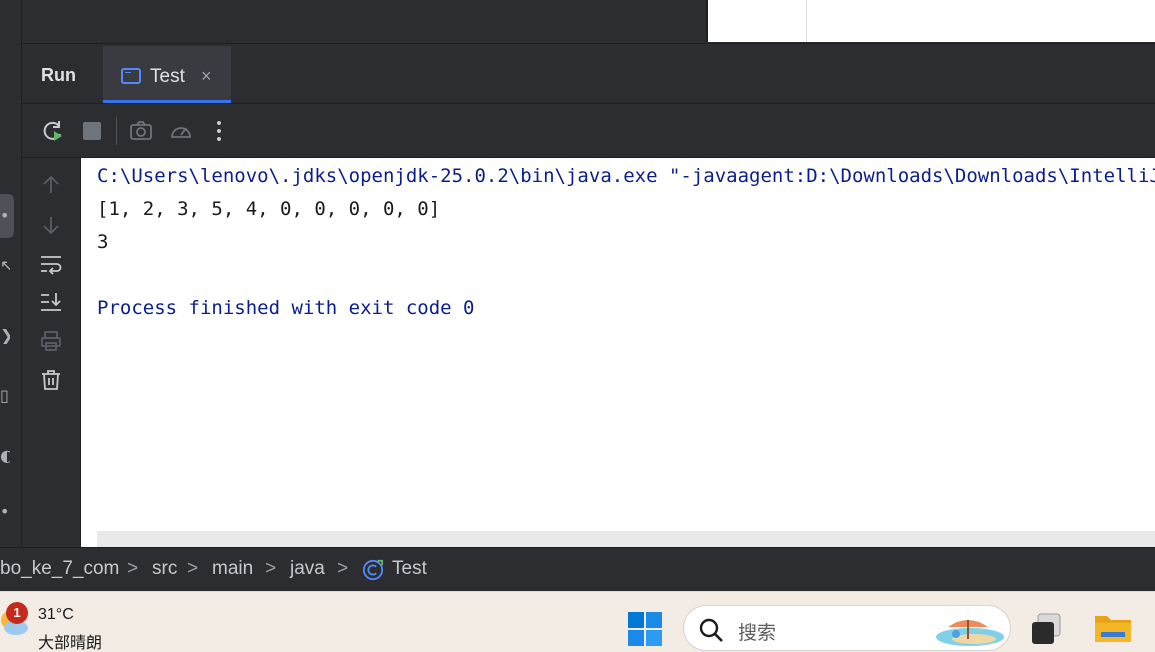  I want to click on scroll-to-end-icon, so click(51, 302).